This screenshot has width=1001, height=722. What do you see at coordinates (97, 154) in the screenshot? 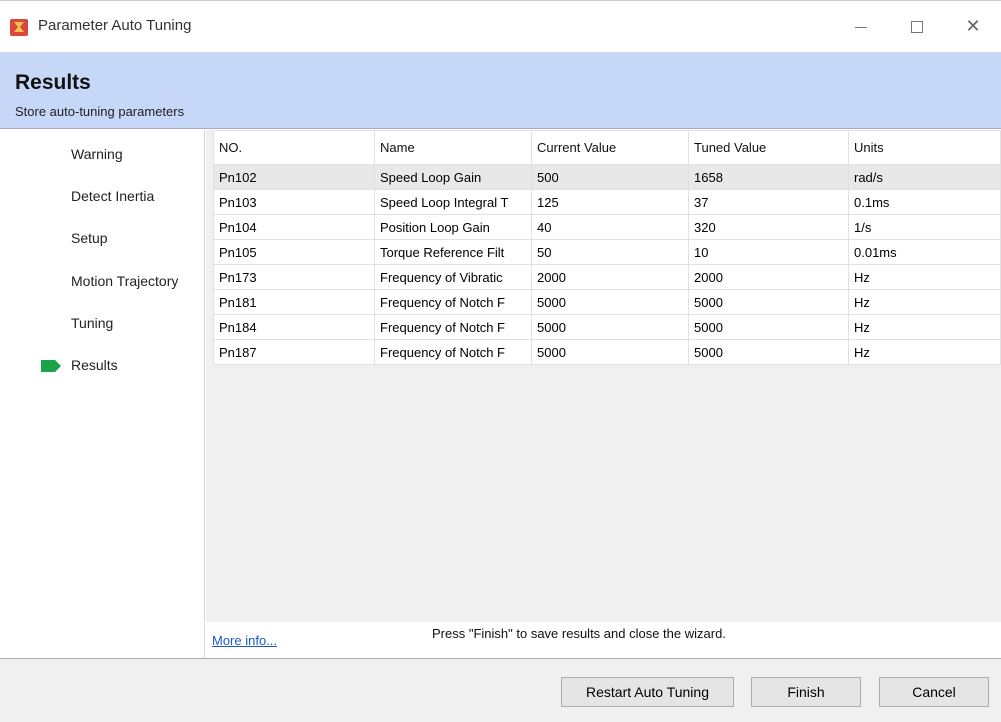
I see `step-warning: Warning` at bounding box center [97, 154].